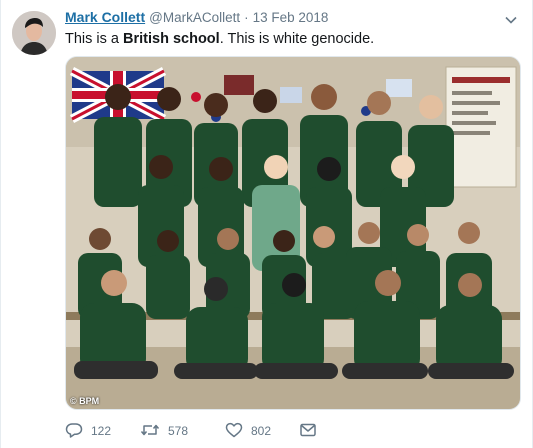  Describe the element at coordinates (291, 17) in the screenshot. I see `tweet-date: 13 Feb 2018` at that location.